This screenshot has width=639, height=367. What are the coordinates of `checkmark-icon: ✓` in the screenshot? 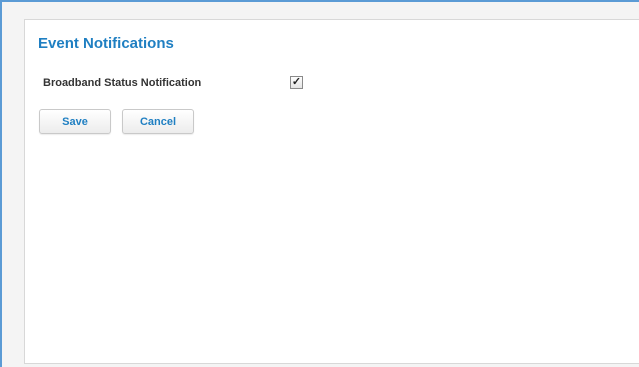 It's located at (296, 82).